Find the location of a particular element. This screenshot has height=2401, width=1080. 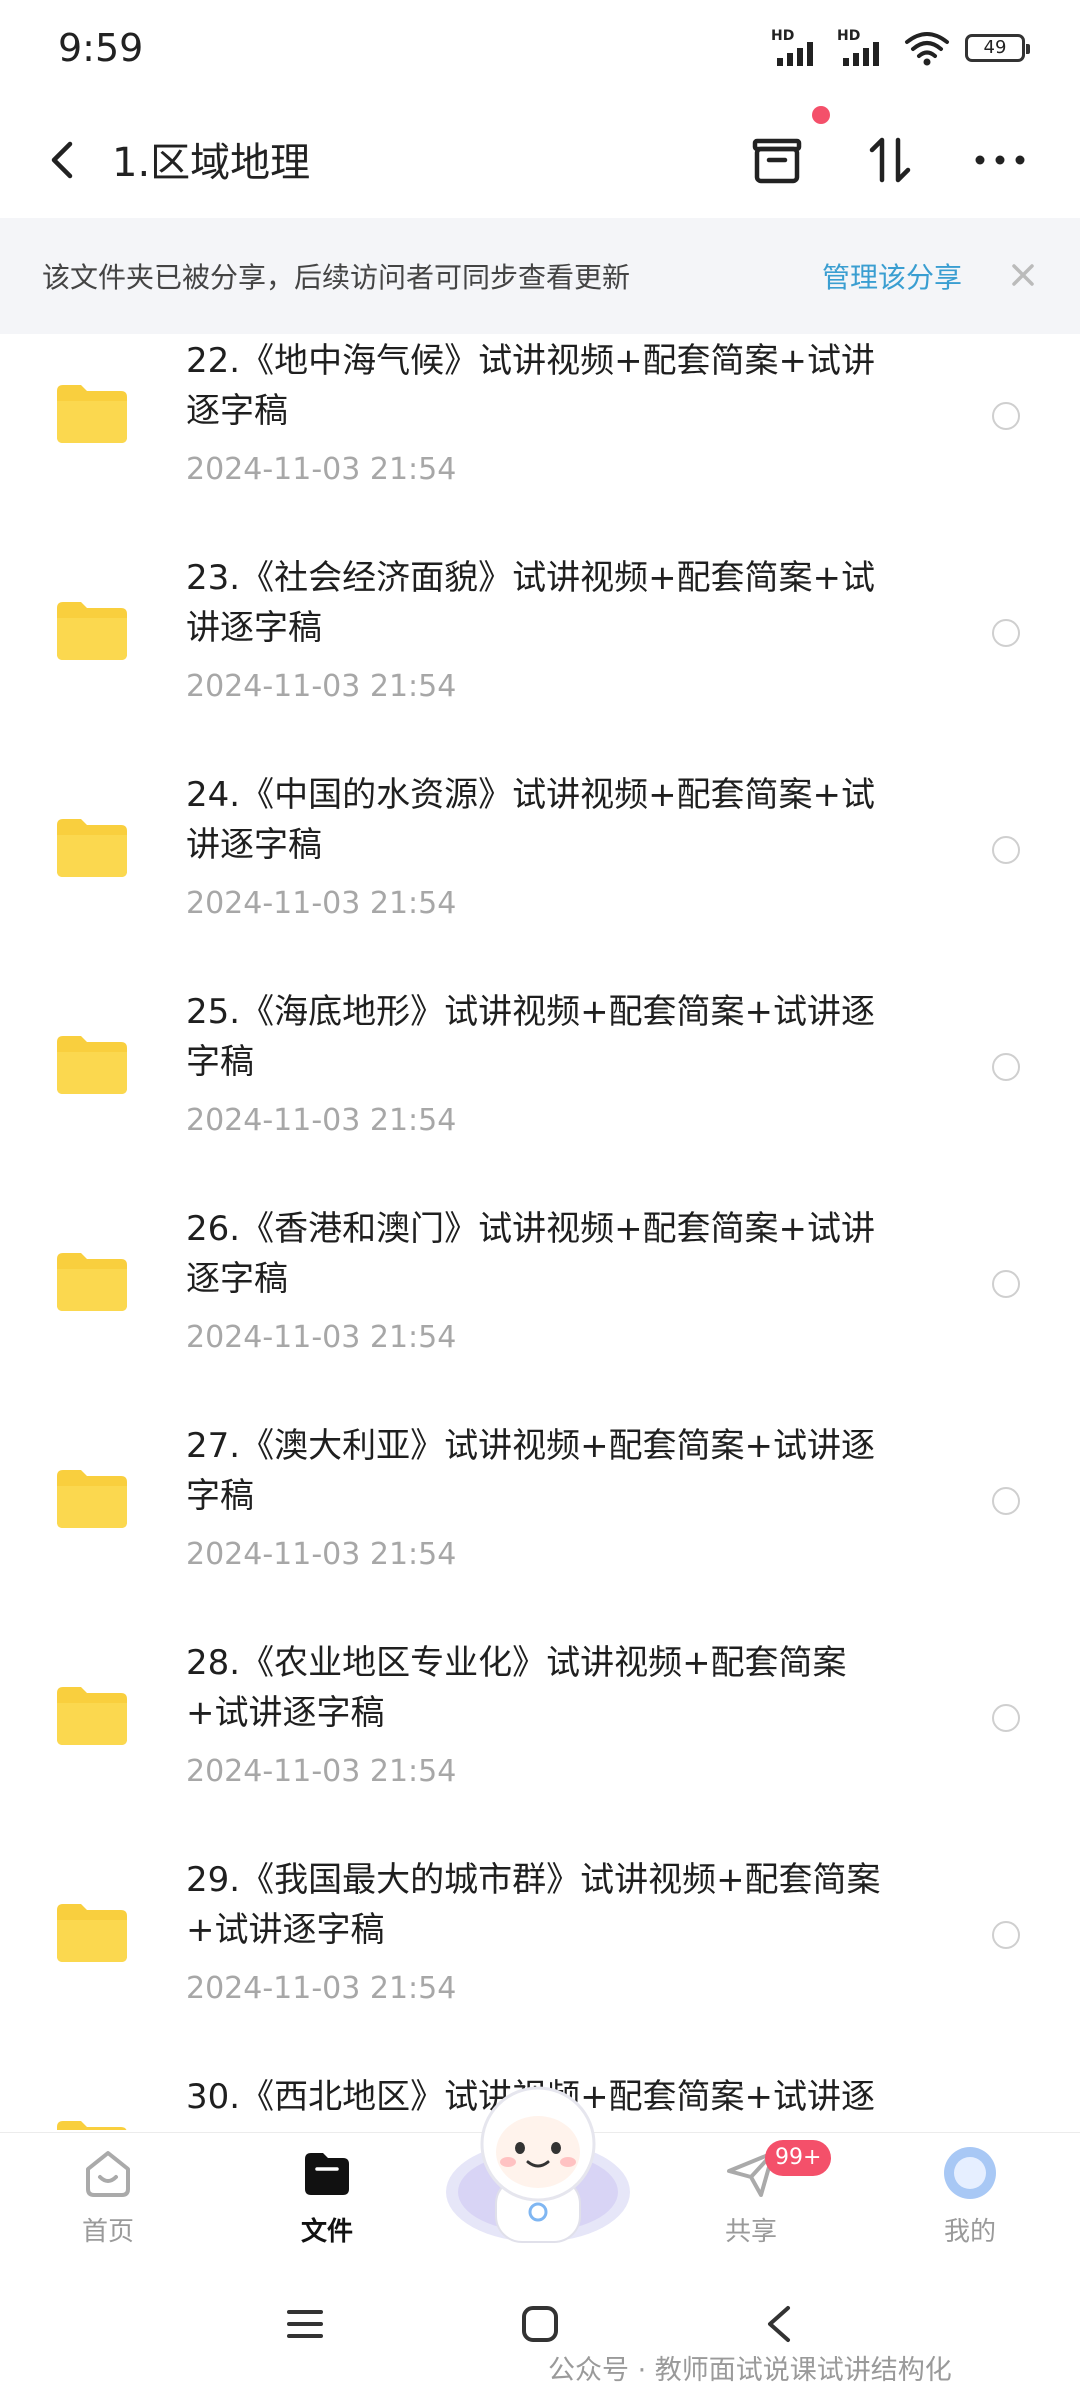

nav-home: 首页 is located at coordinates (108, 2205).